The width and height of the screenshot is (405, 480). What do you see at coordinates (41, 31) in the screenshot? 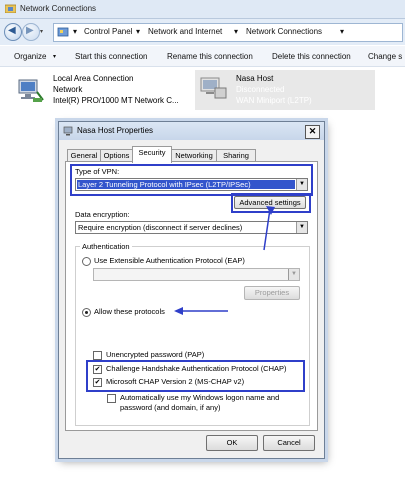
I see `recent-pages-chevron-icon: ▾` at bounding box center [41, 31].